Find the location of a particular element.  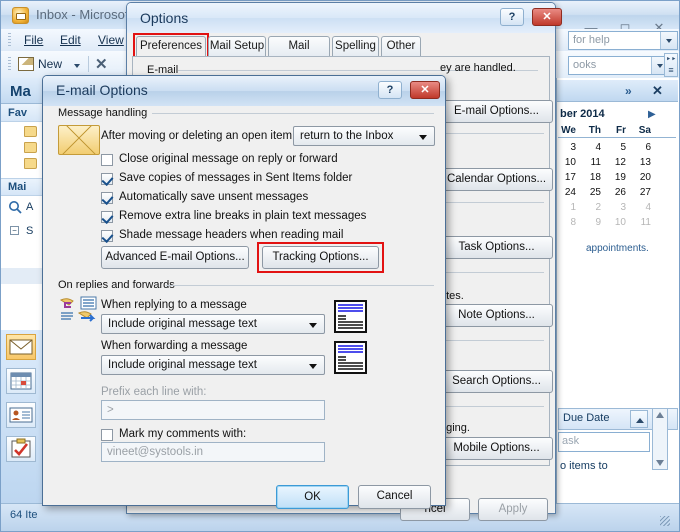

type-question-for-help-input: for help is located at coordinates (623, 40).